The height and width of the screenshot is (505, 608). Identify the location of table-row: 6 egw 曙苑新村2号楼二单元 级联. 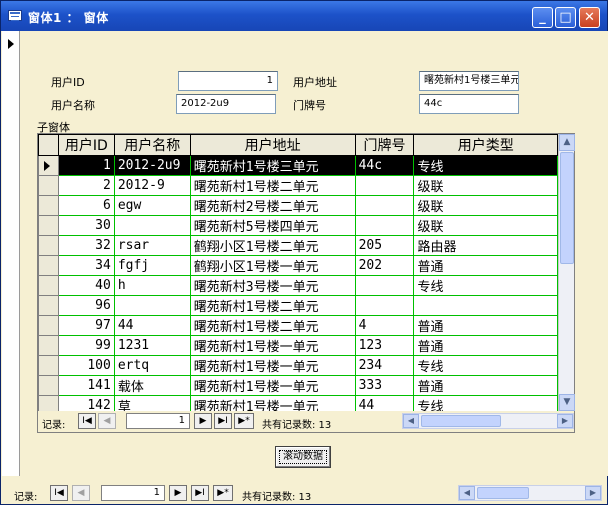
(298, 205).